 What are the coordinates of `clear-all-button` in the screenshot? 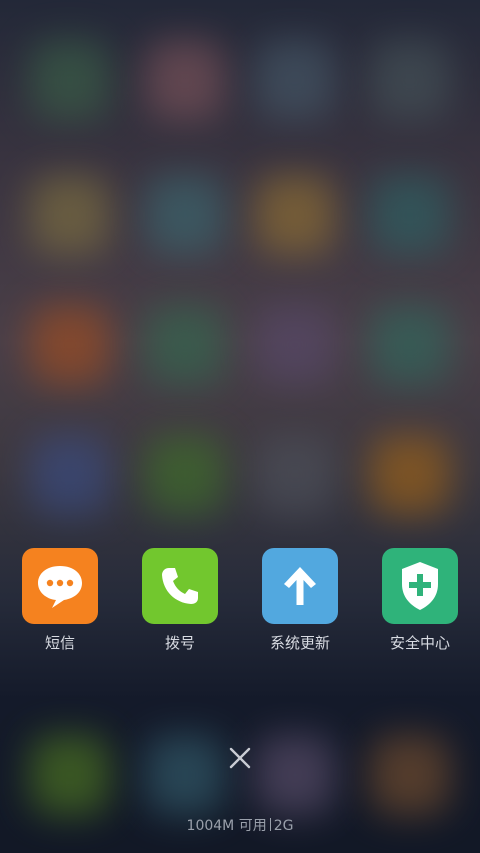 It's located at (240, 758).